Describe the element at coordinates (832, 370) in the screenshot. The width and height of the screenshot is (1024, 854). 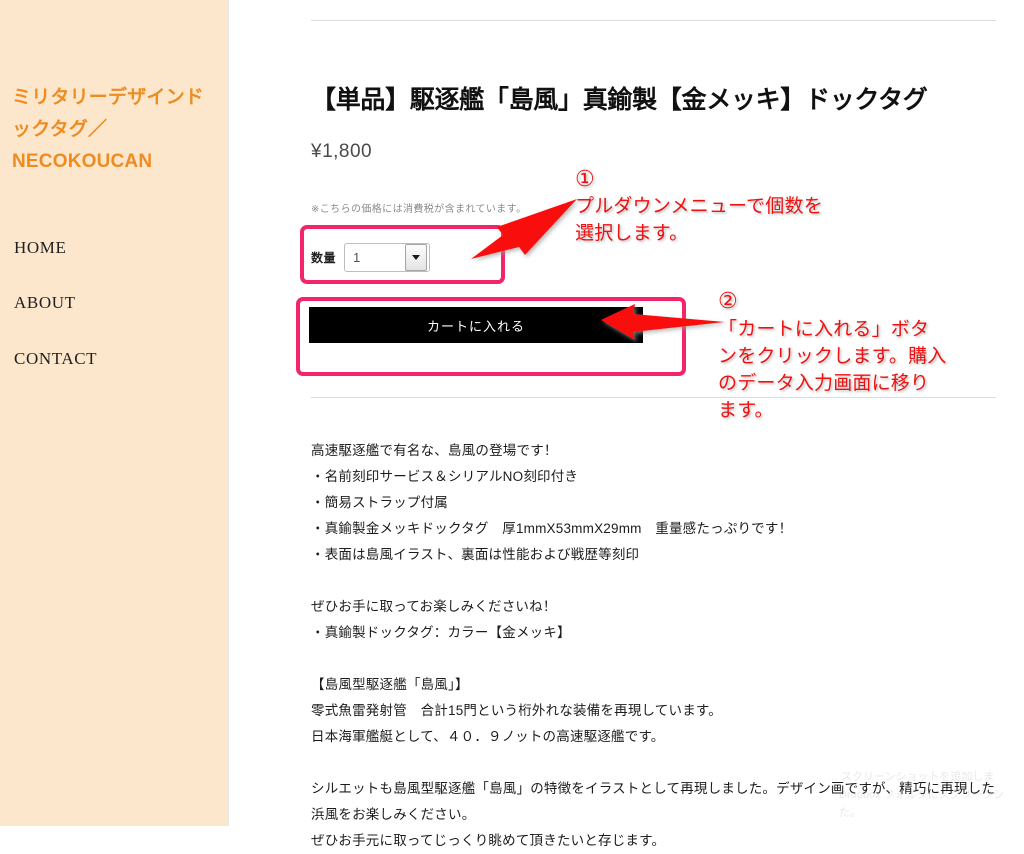
I see `annotation-text-2: 「カートに入れる」ボタンをクリックします。購入のデータ入力画面に移ります。` at that location.